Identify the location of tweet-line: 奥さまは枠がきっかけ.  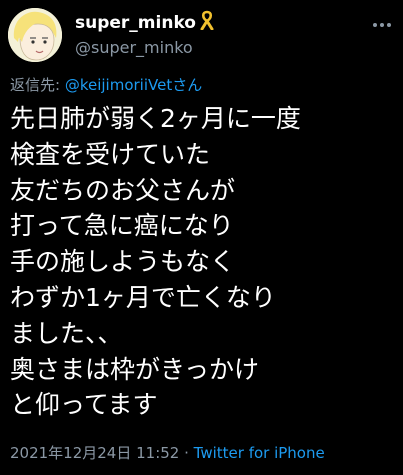
(135, 369).